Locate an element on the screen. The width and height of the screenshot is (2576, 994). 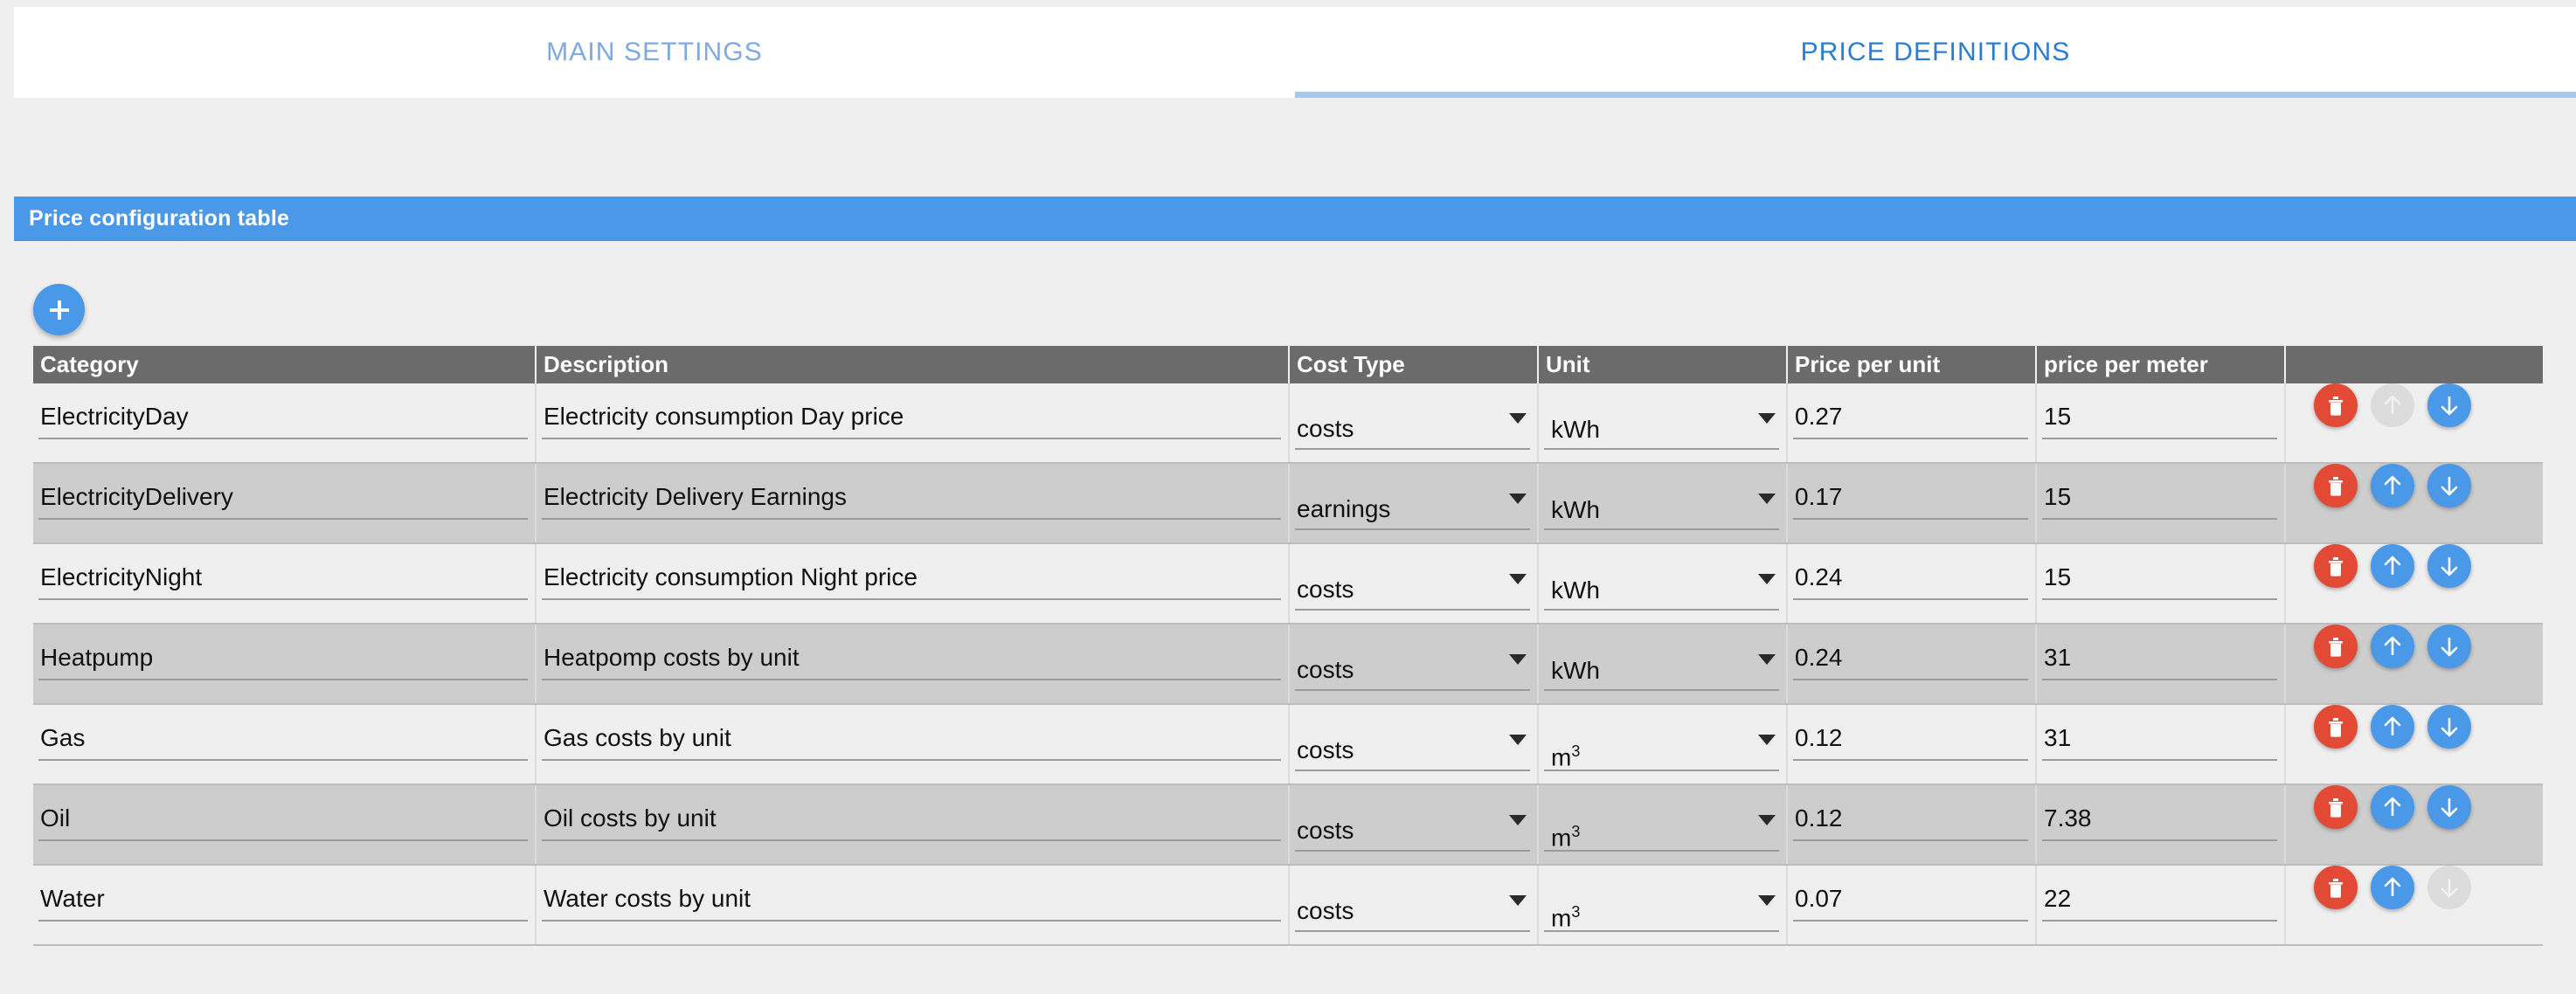
add-row-button is located at coordinates (59, 309).